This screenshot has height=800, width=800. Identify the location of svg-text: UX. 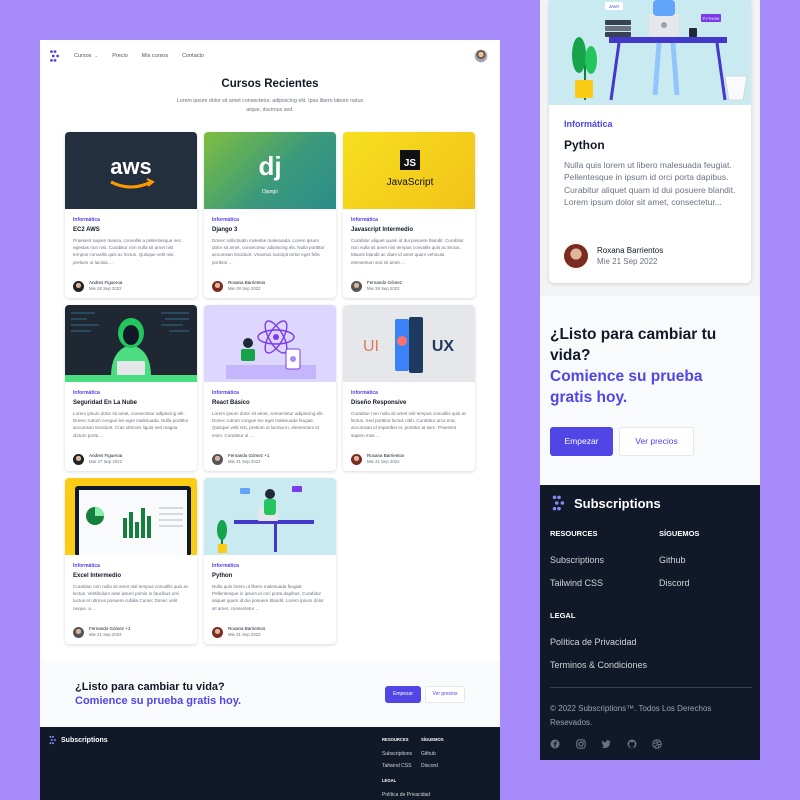
(443, 346).